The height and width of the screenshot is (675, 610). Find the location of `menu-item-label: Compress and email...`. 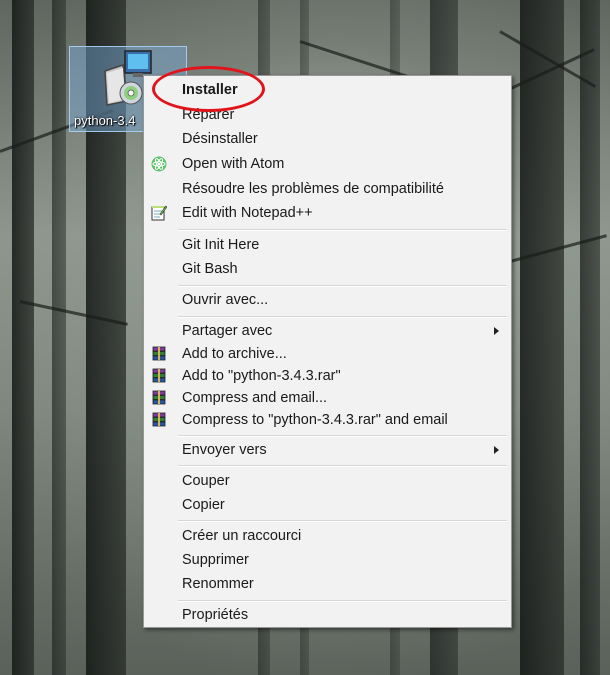

menu-item-label: Compress and email... is located at coordinates (255, 398).